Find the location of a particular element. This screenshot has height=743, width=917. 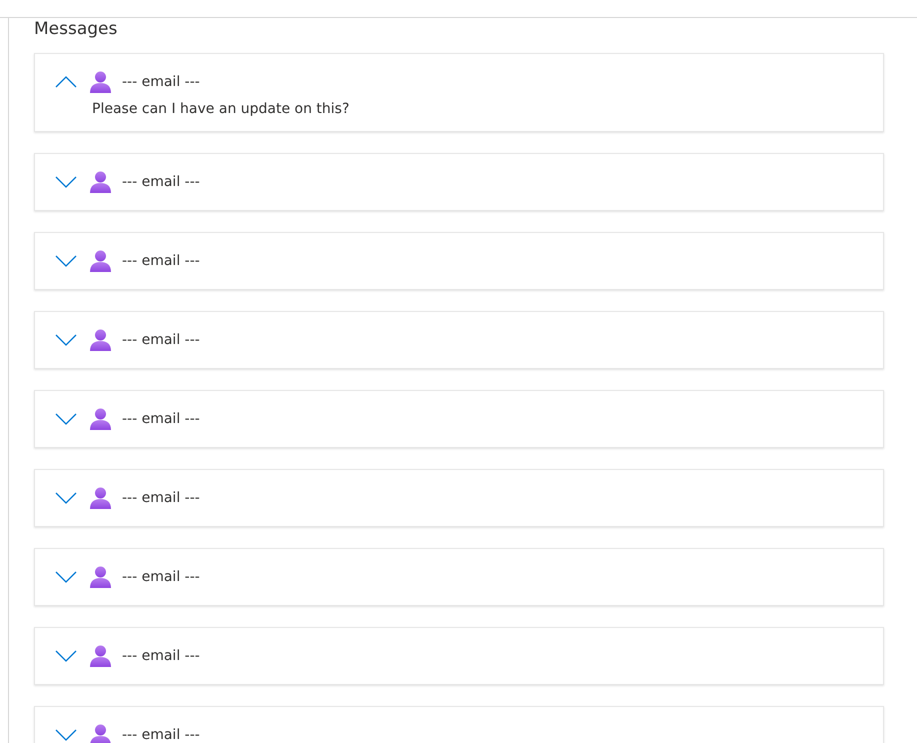

collapse-chevron-icon is located at coordinates (66, 82).